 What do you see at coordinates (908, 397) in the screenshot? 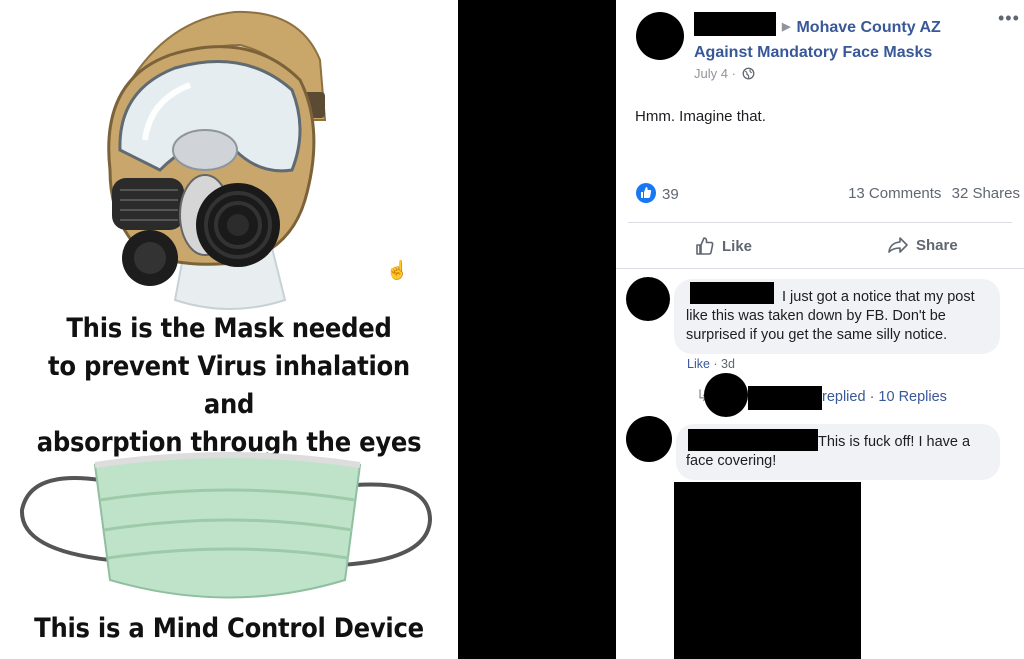
I see `replies-count: · 10 Replies` at bounding box center [908, 397].